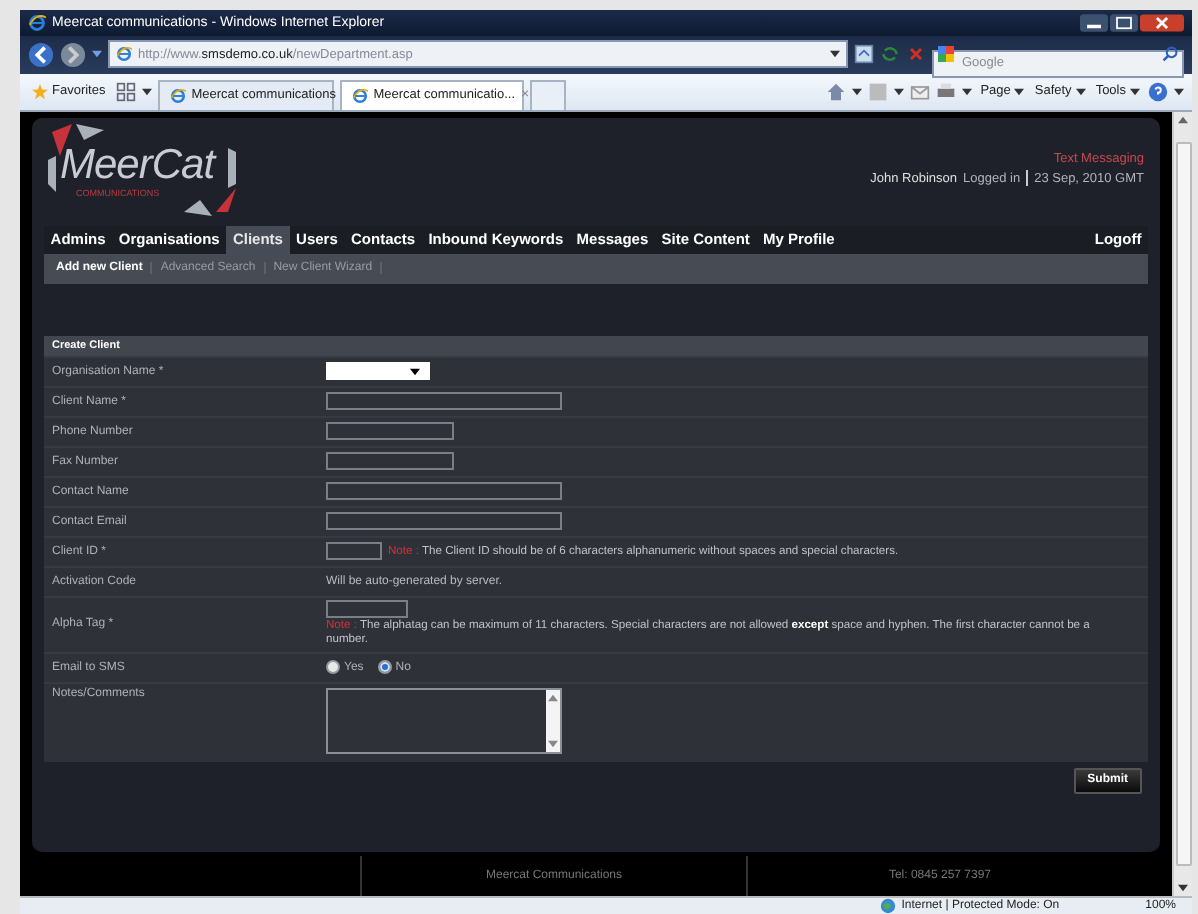 The image size is (1198, 914). Describe the element at coordinates (553, 743) in the screenshot. I see `scroll-down-icon` at that location.